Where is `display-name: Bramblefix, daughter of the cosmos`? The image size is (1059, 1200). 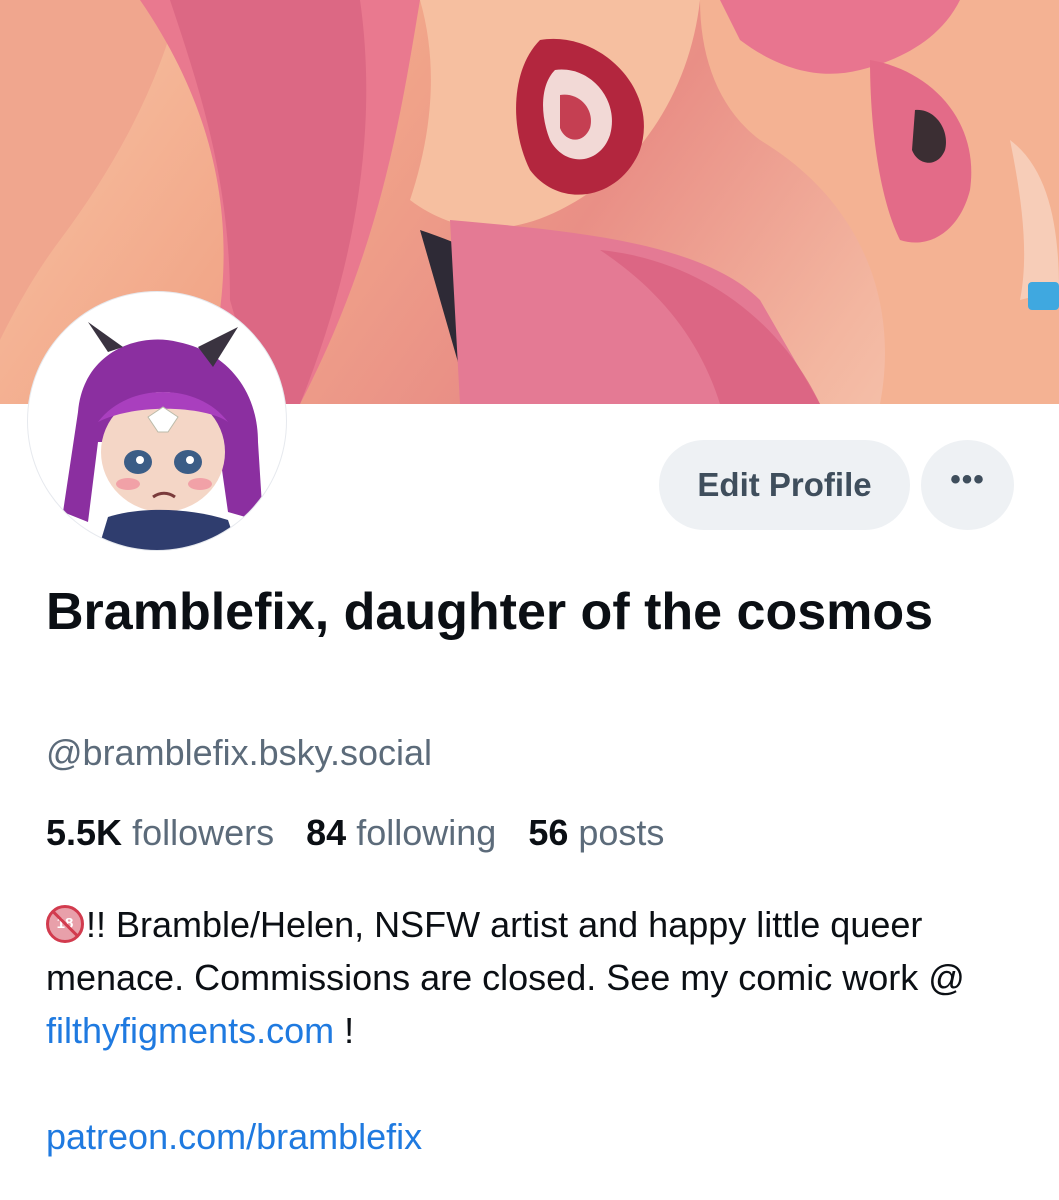 display-name: Bramblefix, daughter of the cosmos is located at coordinates (490, 612).